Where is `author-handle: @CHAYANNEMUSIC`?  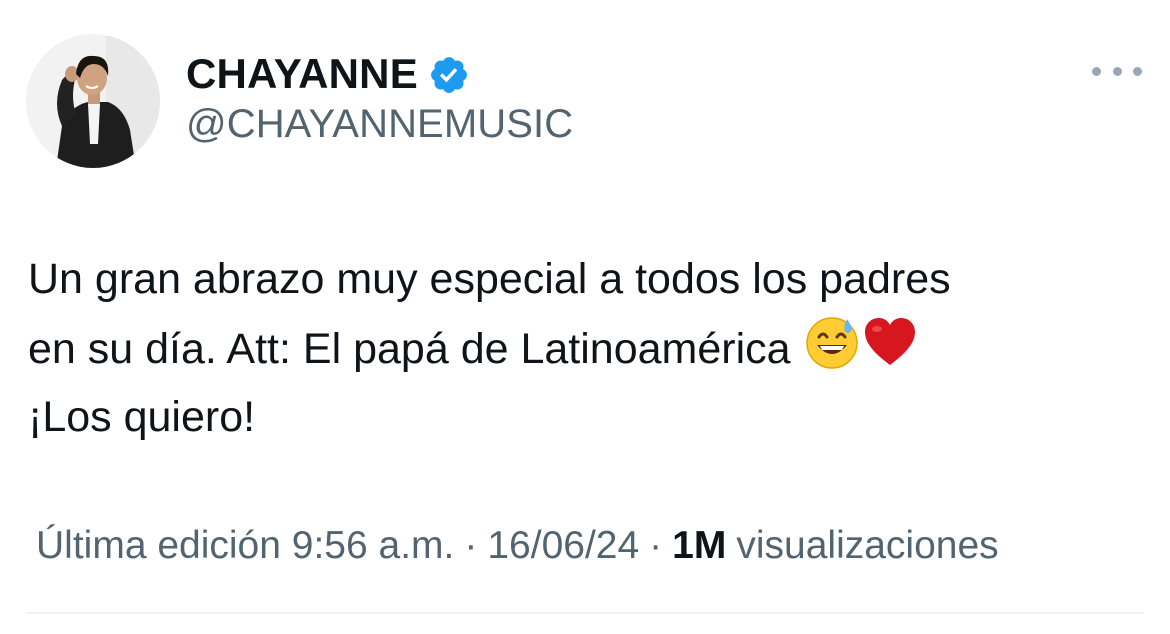 author-handle: @CHAYANNEMUSIC is located at coordinates (379, 124).